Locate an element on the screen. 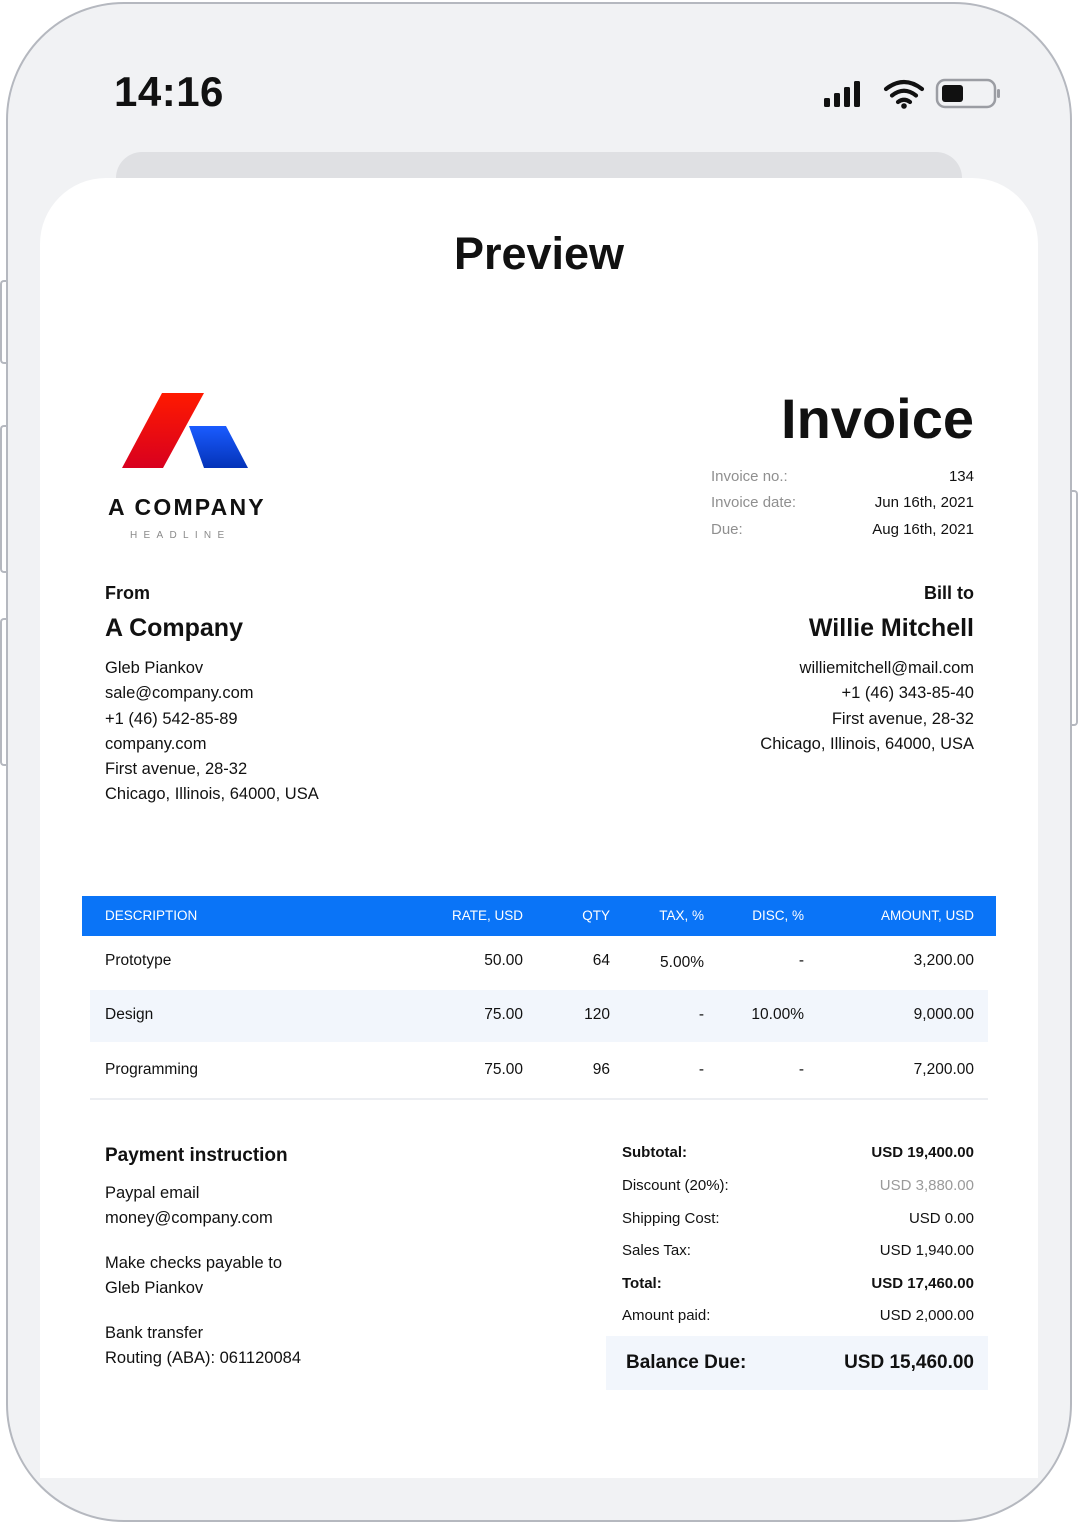 Image resolution: width=1078 pixels, height=1522 pixels. balance-due-box: Balance Due: USD 15,460.00 is located at coordinates (797, 1363).